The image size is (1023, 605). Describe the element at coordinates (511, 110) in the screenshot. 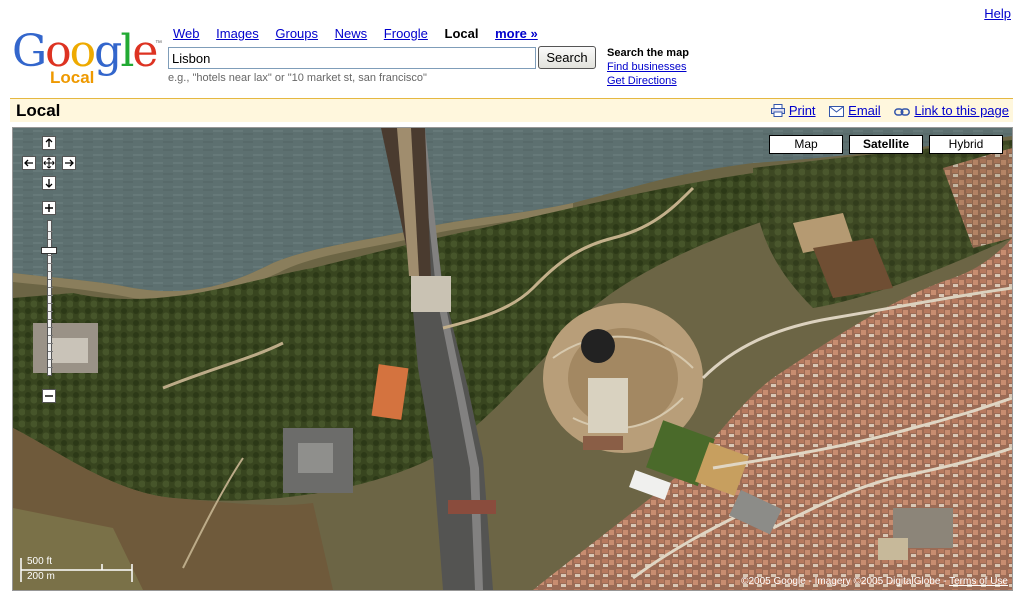

I see `local-bar: Local Print Email Link to this page` at that location.